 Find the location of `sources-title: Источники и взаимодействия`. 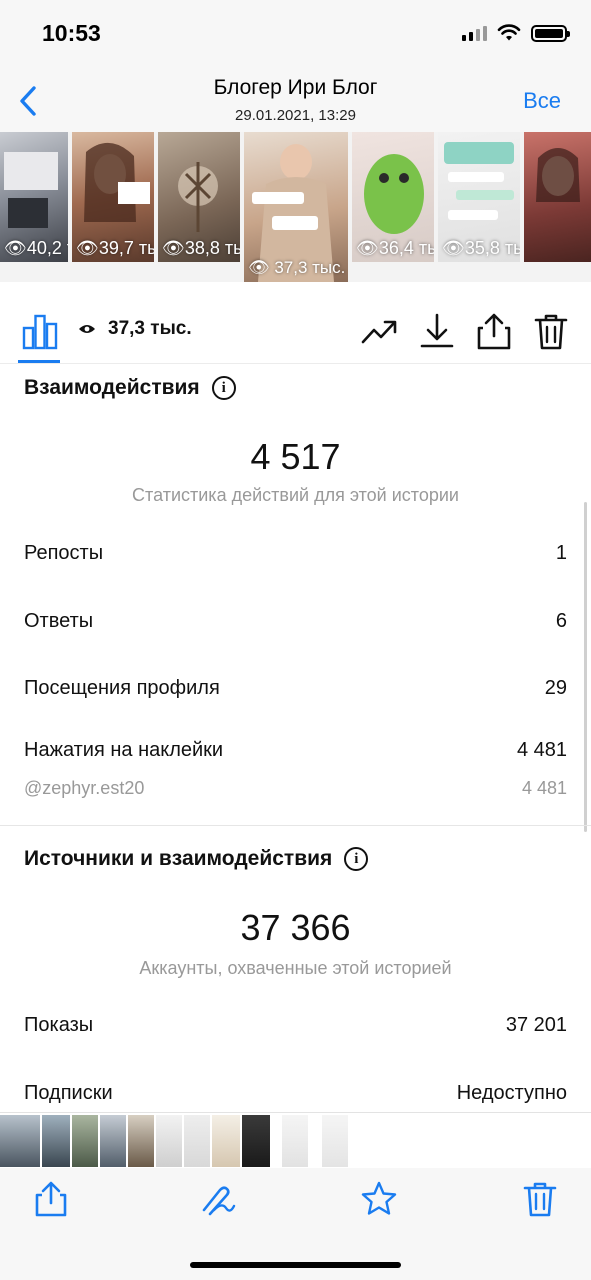

sources-title: Источники и взаимодействия is located at coordinates (178, 858).